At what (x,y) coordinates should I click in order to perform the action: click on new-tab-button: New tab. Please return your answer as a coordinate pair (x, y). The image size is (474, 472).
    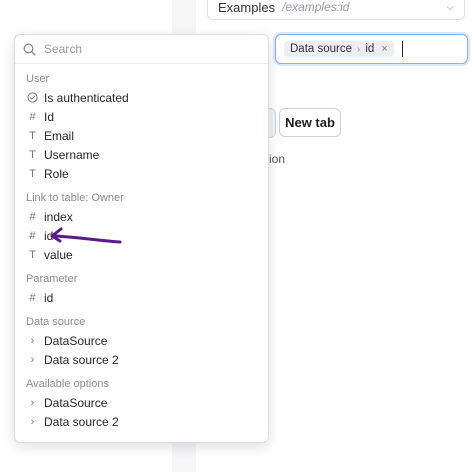
    Looking at the image, I should click on (310, 122).